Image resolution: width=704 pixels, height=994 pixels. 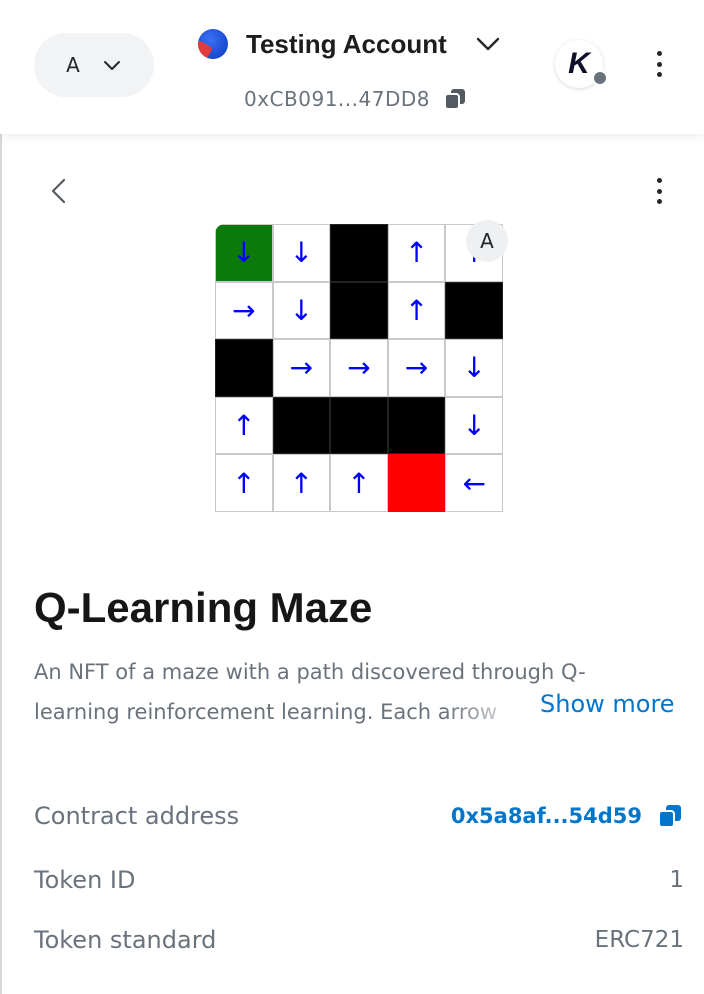 I want to click on network-avatar: A, so click(x=73, y=65).